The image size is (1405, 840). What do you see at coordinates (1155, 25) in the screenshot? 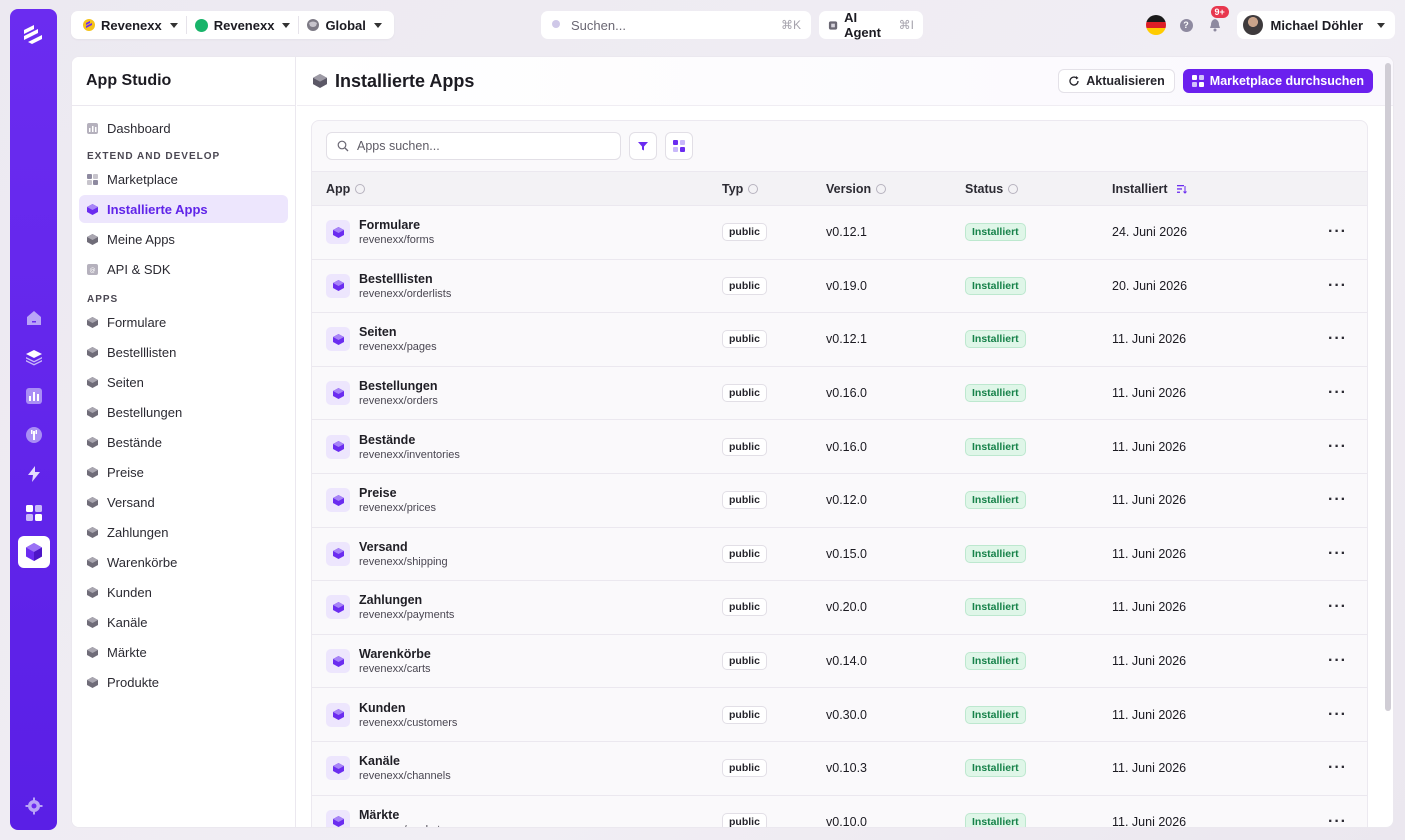
I see `german-flag-icon` at bounding box center [1155, 25].